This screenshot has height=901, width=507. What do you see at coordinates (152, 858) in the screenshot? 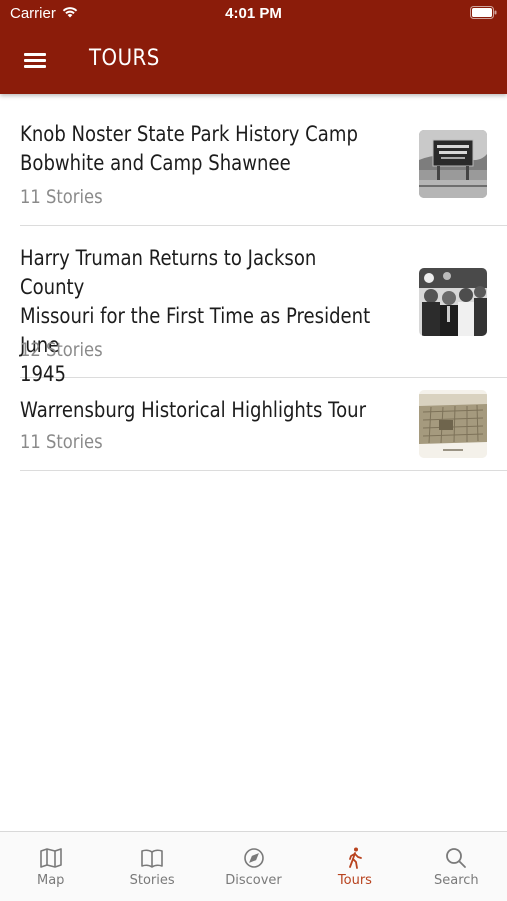
I see `book-icon` at bounding box center [152, 858].